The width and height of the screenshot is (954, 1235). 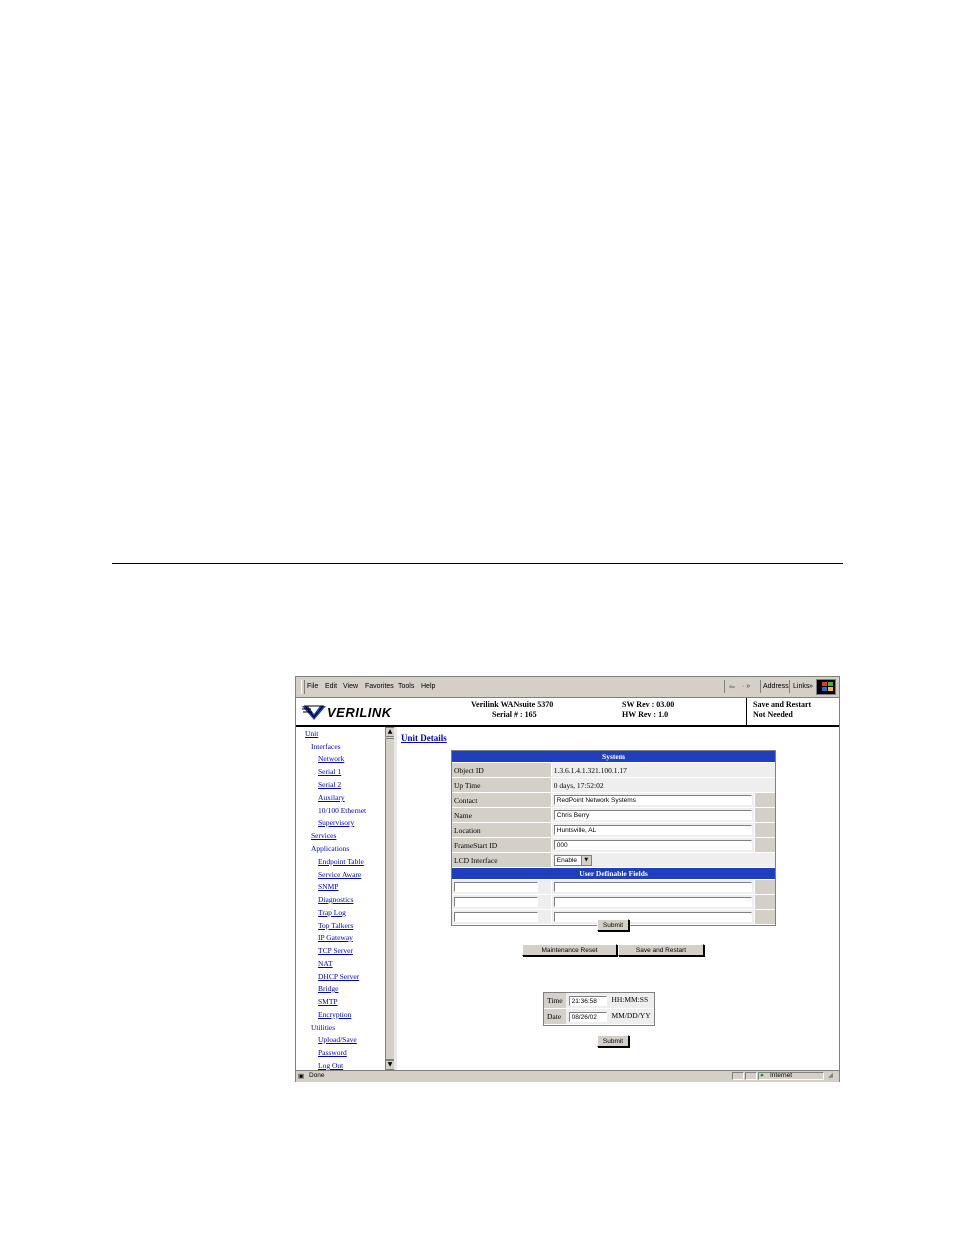 I want to click on page-status-icon: ▣, so click(x=301, y=1076).